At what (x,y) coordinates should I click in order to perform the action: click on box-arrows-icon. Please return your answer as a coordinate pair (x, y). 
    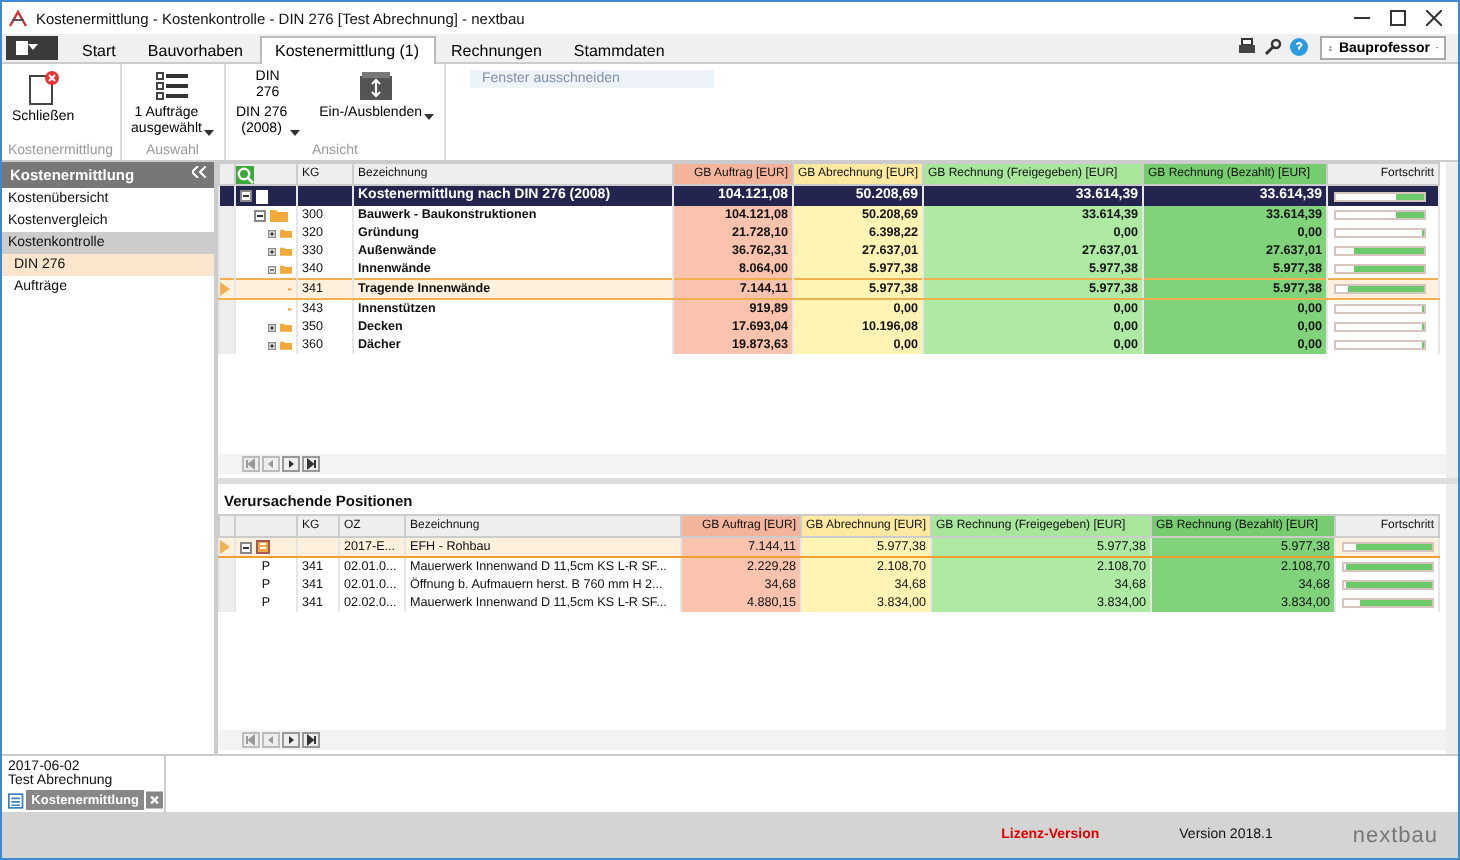
    Looking at the image, I should click on (376, 86).